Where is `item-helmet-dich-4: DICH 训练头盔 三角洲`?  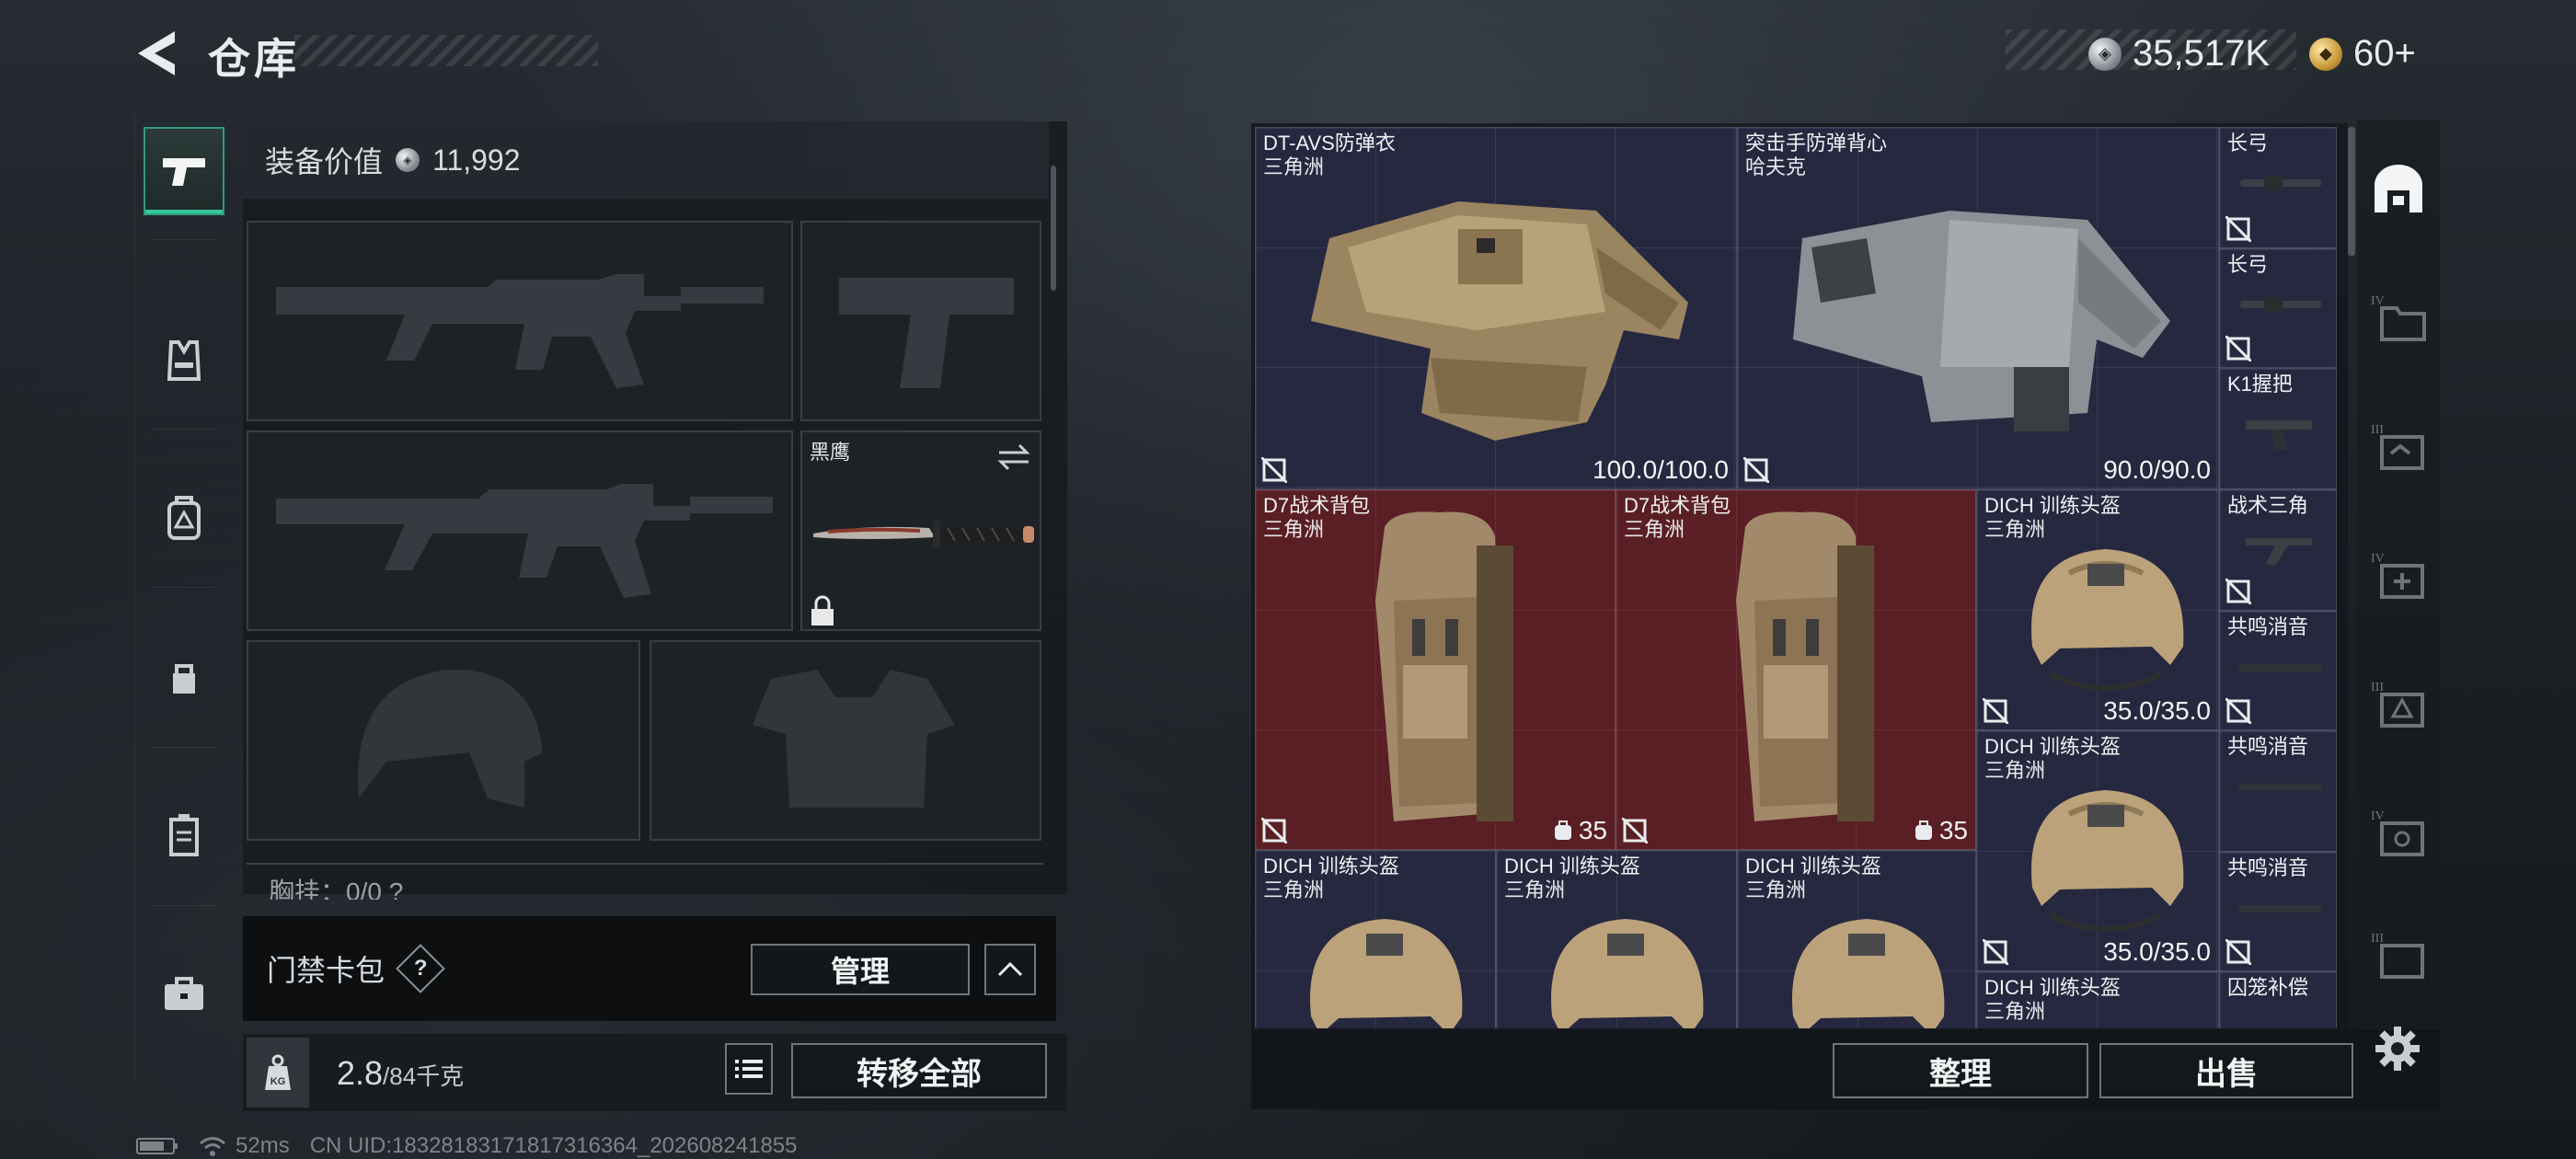 item-helmet-dich-4: DICH 训练头盔 三角洲 is located at coordinates (1616, 939).